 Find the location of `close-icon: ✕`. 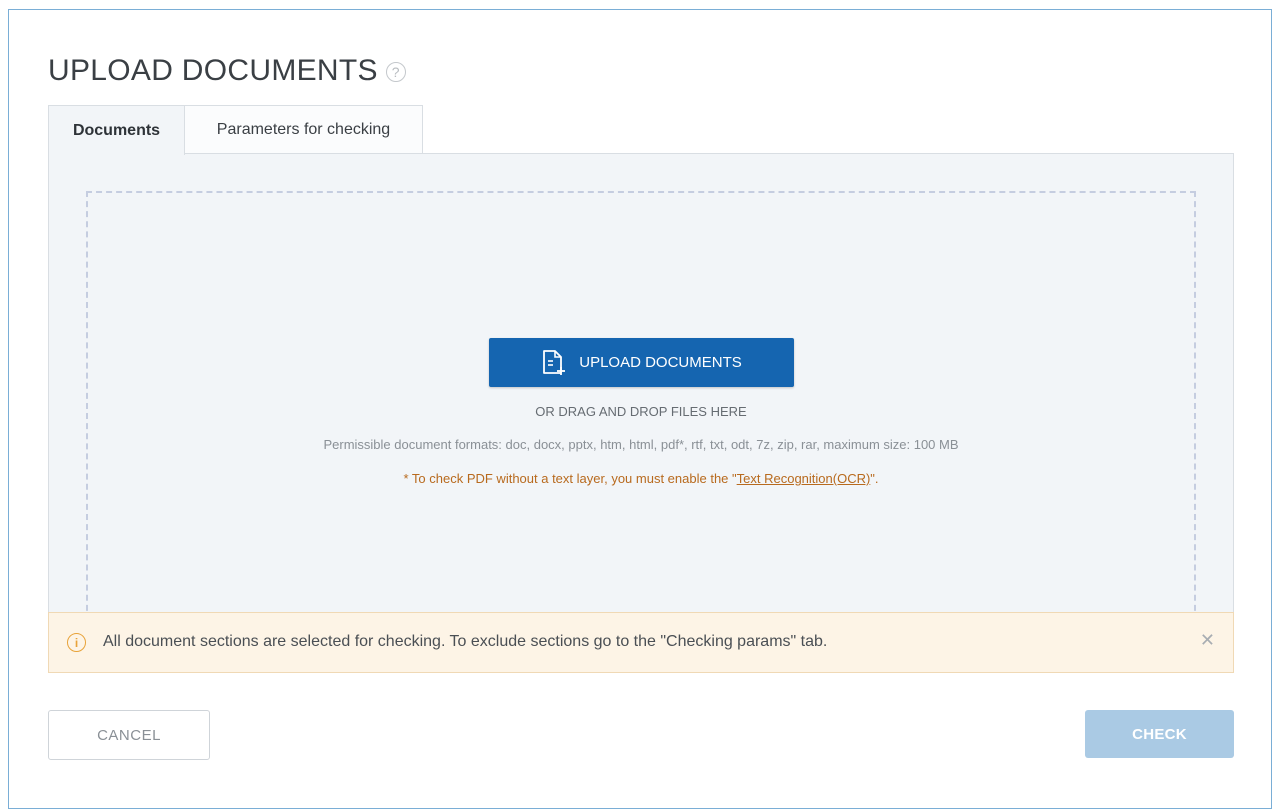

close-icon: ✕ is located at coordinates (1207, 640).